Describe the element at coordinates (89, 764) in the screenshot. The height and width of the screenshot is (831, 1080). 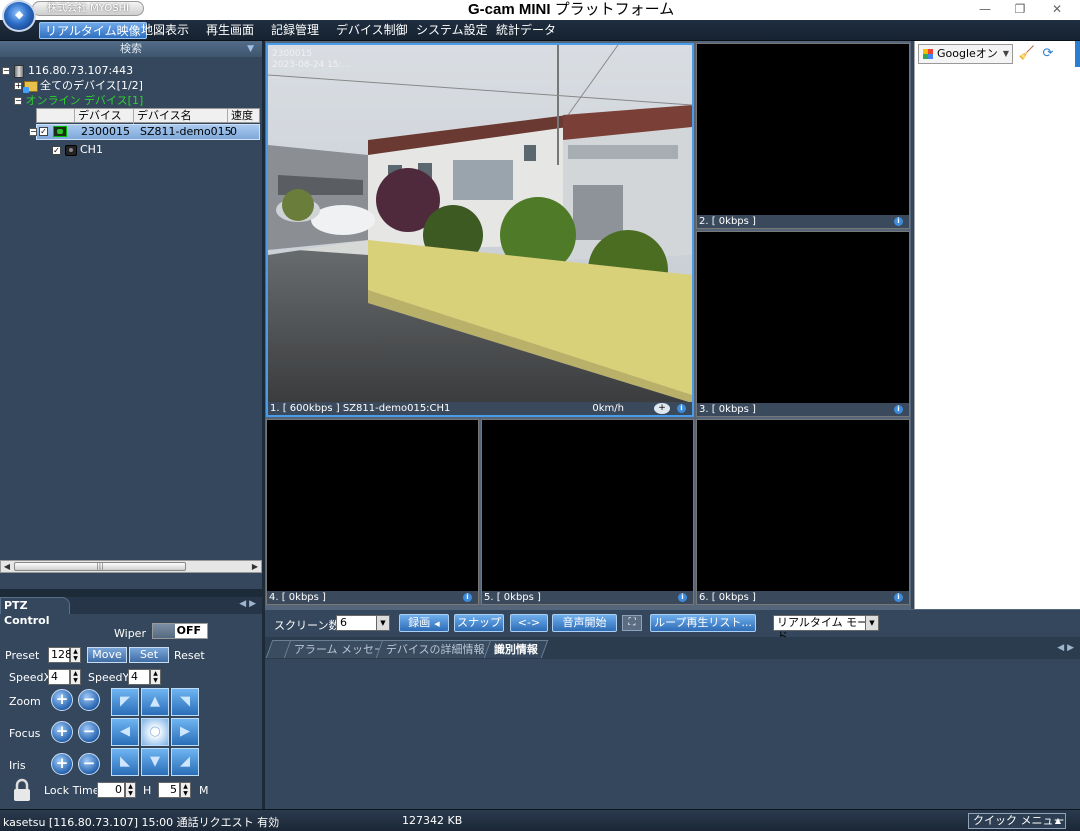
I see `iris-close-button: −` at that location.